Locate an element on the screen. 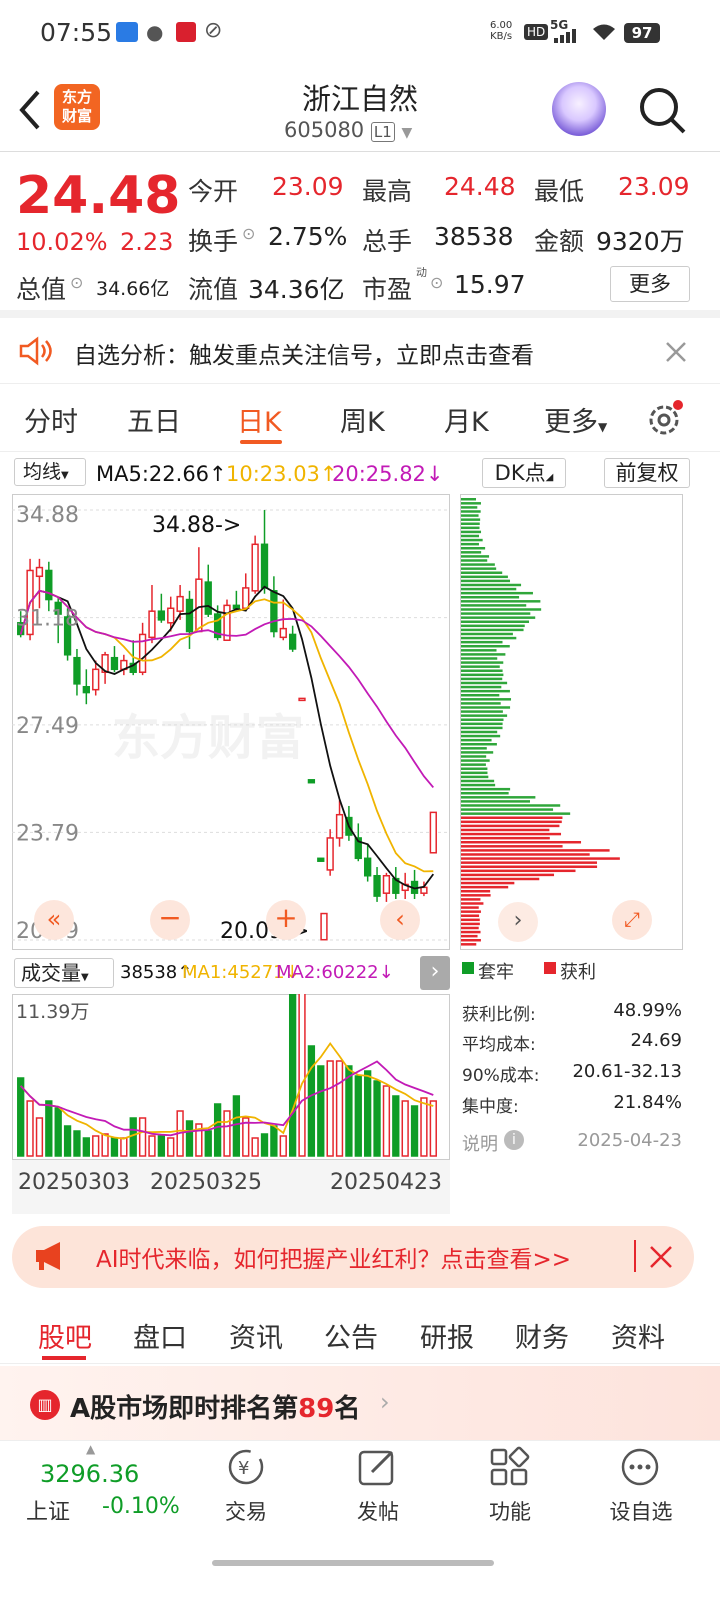 The image size is (720, 1600). tab-guba: 股吧 is located at coordinates (65, 1335).